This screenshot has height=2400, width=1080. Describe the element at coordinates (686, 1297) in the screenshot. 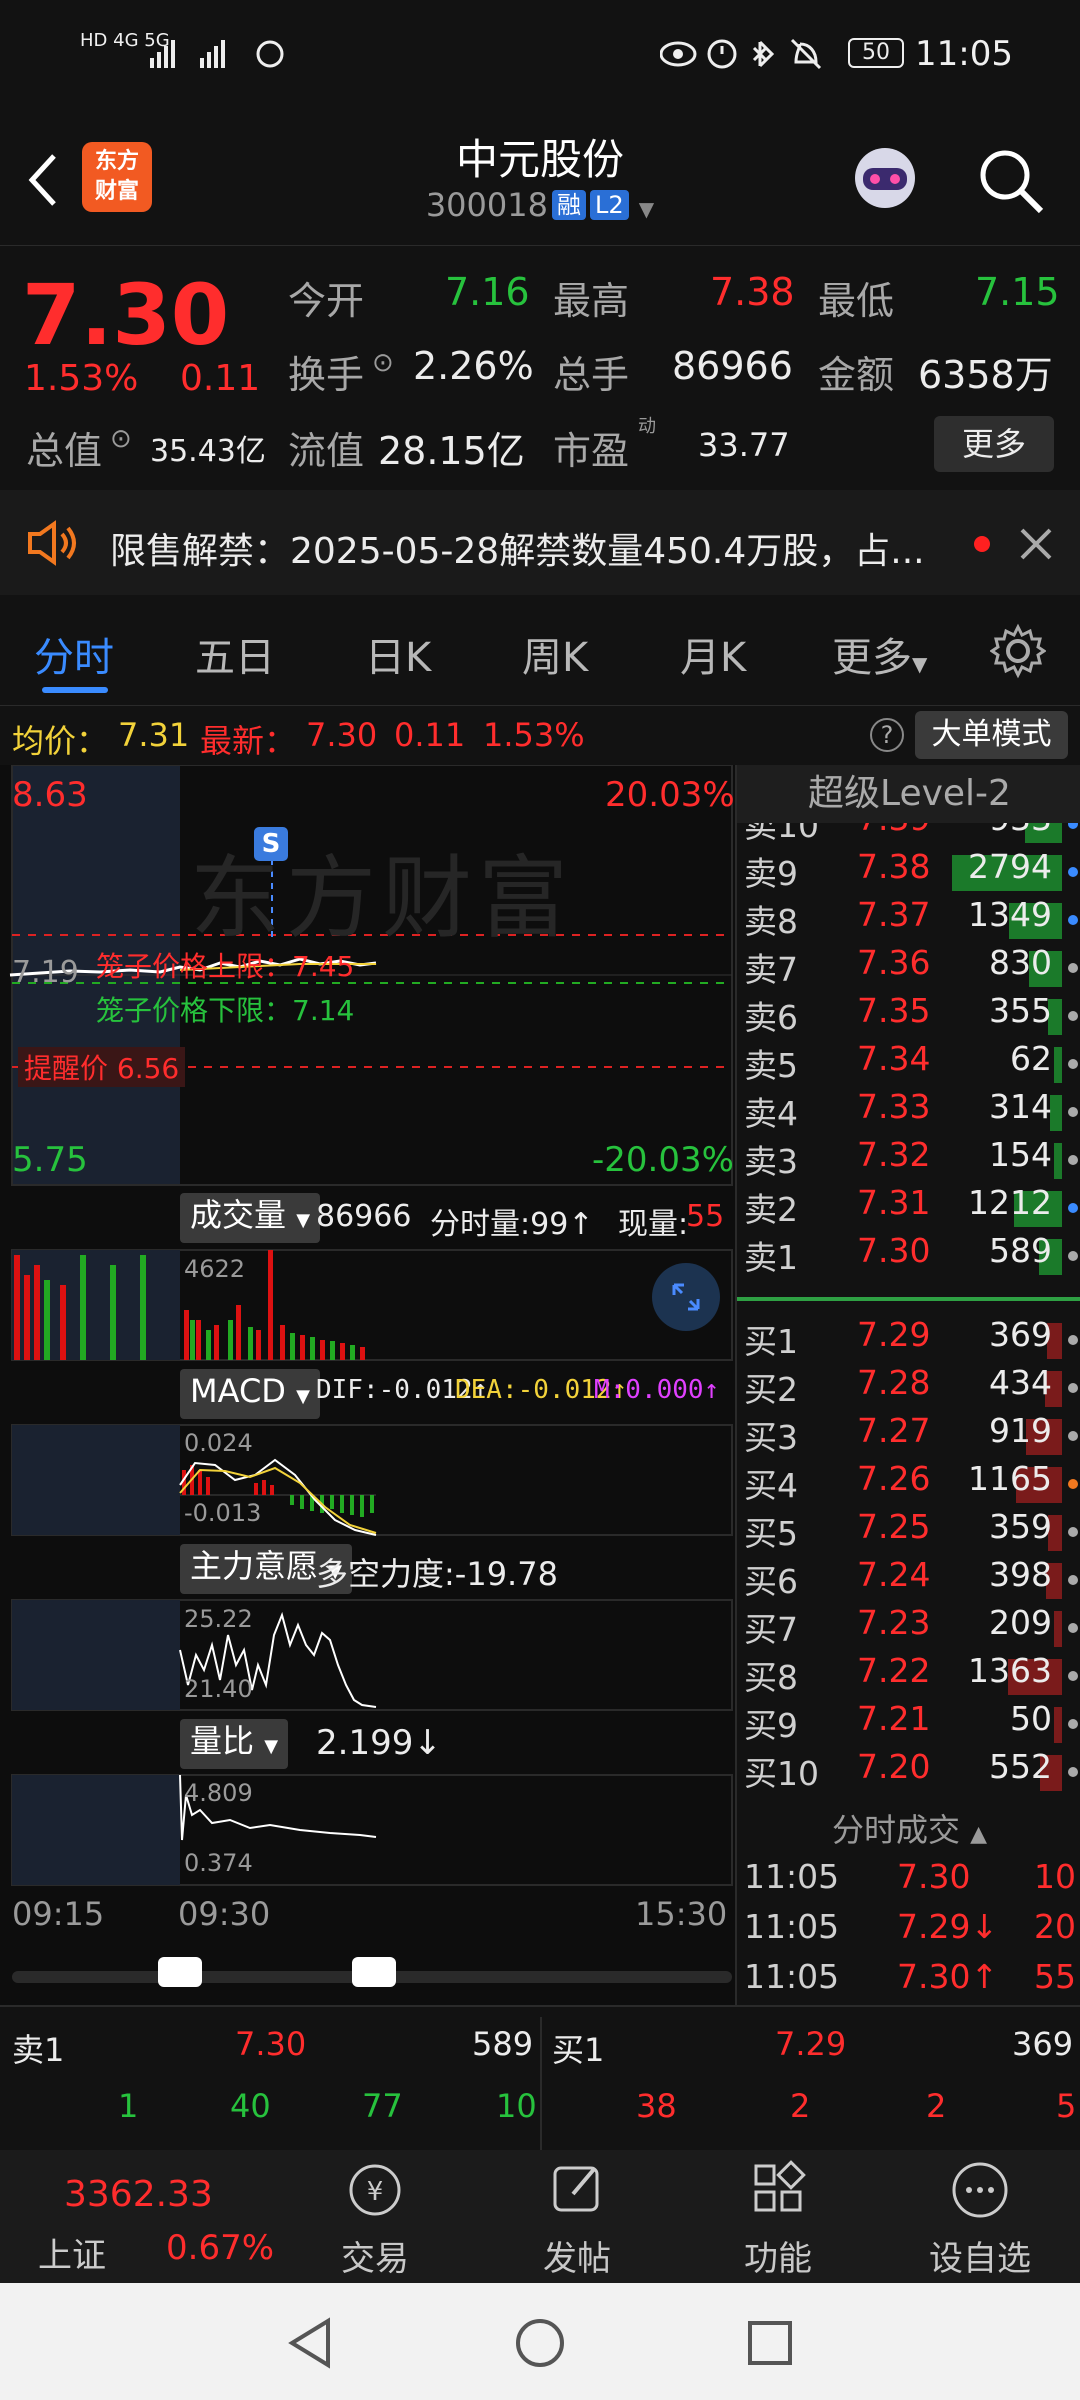

I see `expand-chart-button` at that location.